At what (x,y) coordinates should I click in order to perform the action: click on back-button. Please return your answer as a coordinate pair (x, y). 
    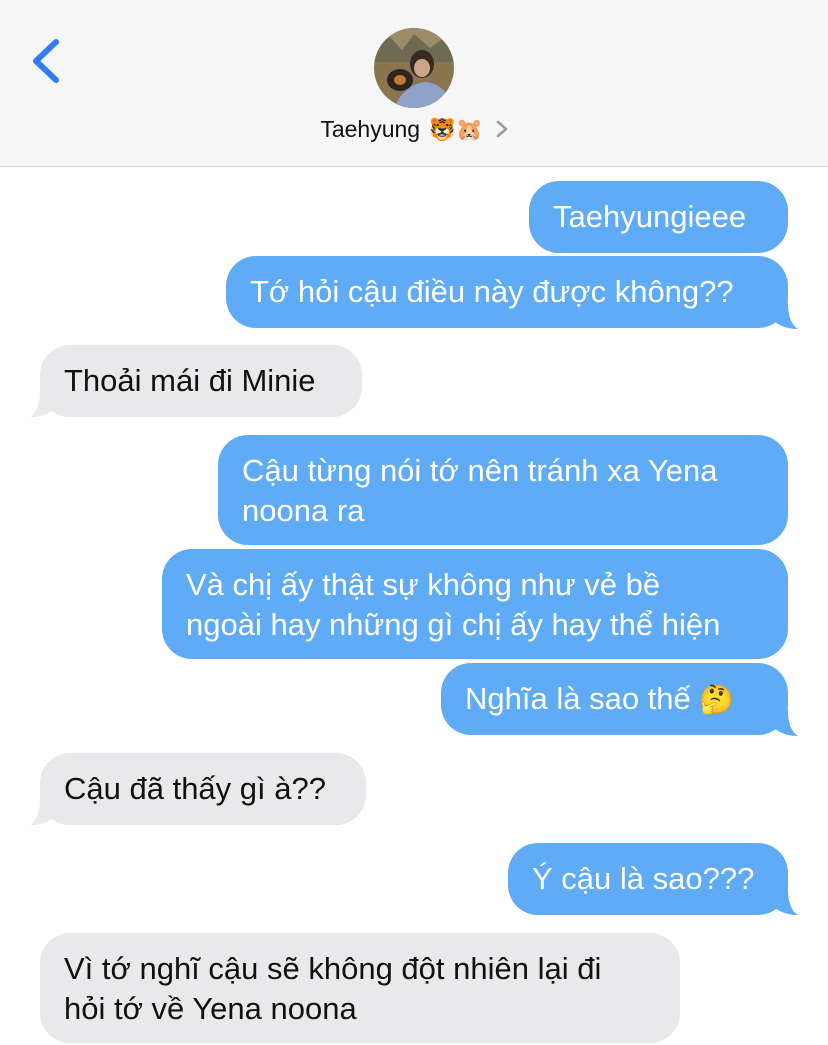
    Looking at the image, I should click on (48, 61).